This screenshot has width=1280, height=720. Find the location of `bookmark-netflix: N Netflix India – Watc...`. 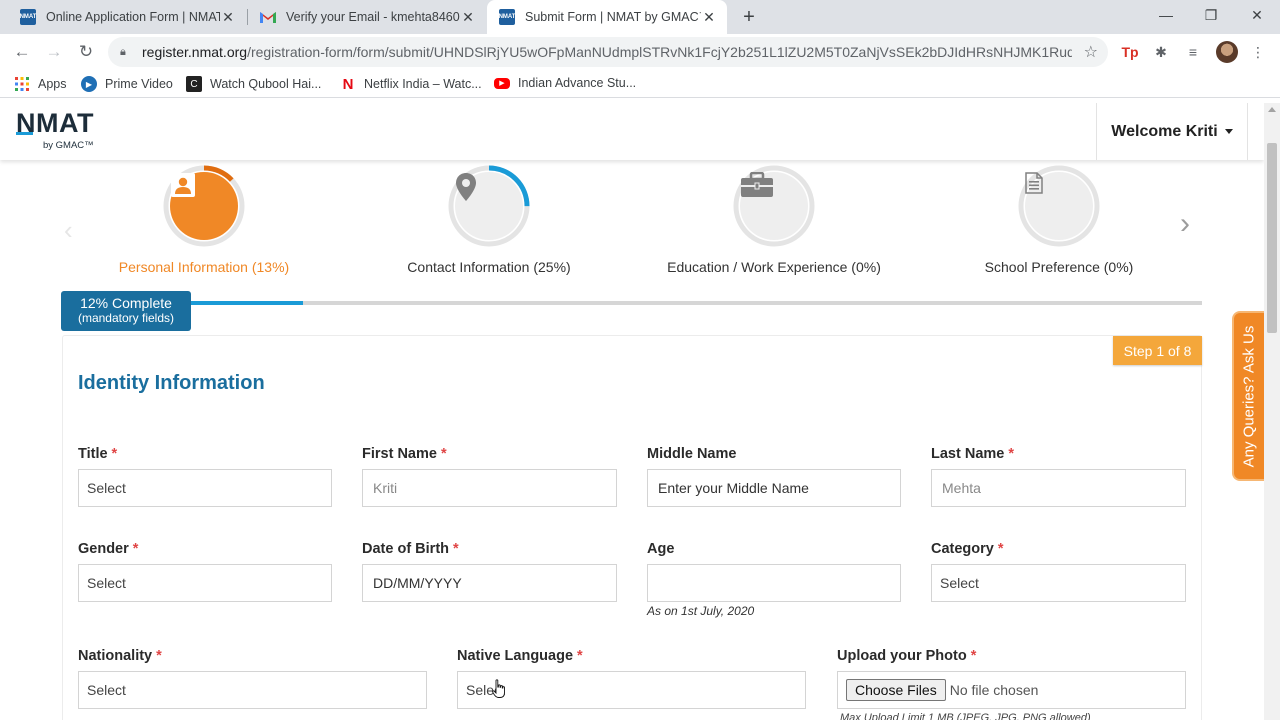

bookmark-netflix: N Netflix India – Watc... is located at coordinates (411, 84).